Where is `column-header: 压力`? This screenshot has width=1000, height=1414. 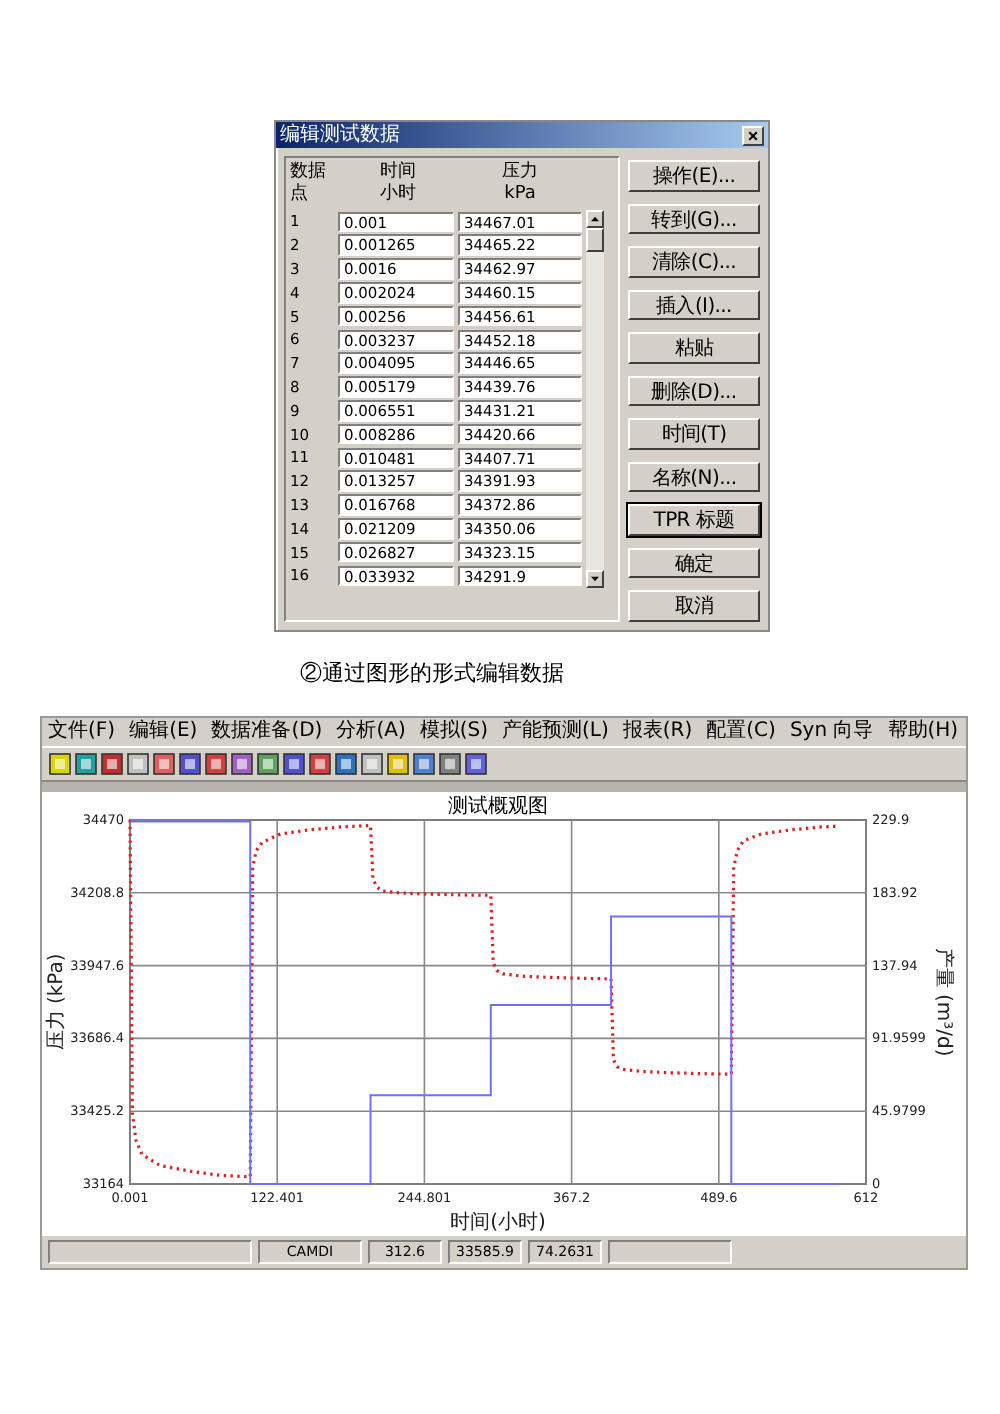 column-header: 压力 is located at coordinates (520, 173).